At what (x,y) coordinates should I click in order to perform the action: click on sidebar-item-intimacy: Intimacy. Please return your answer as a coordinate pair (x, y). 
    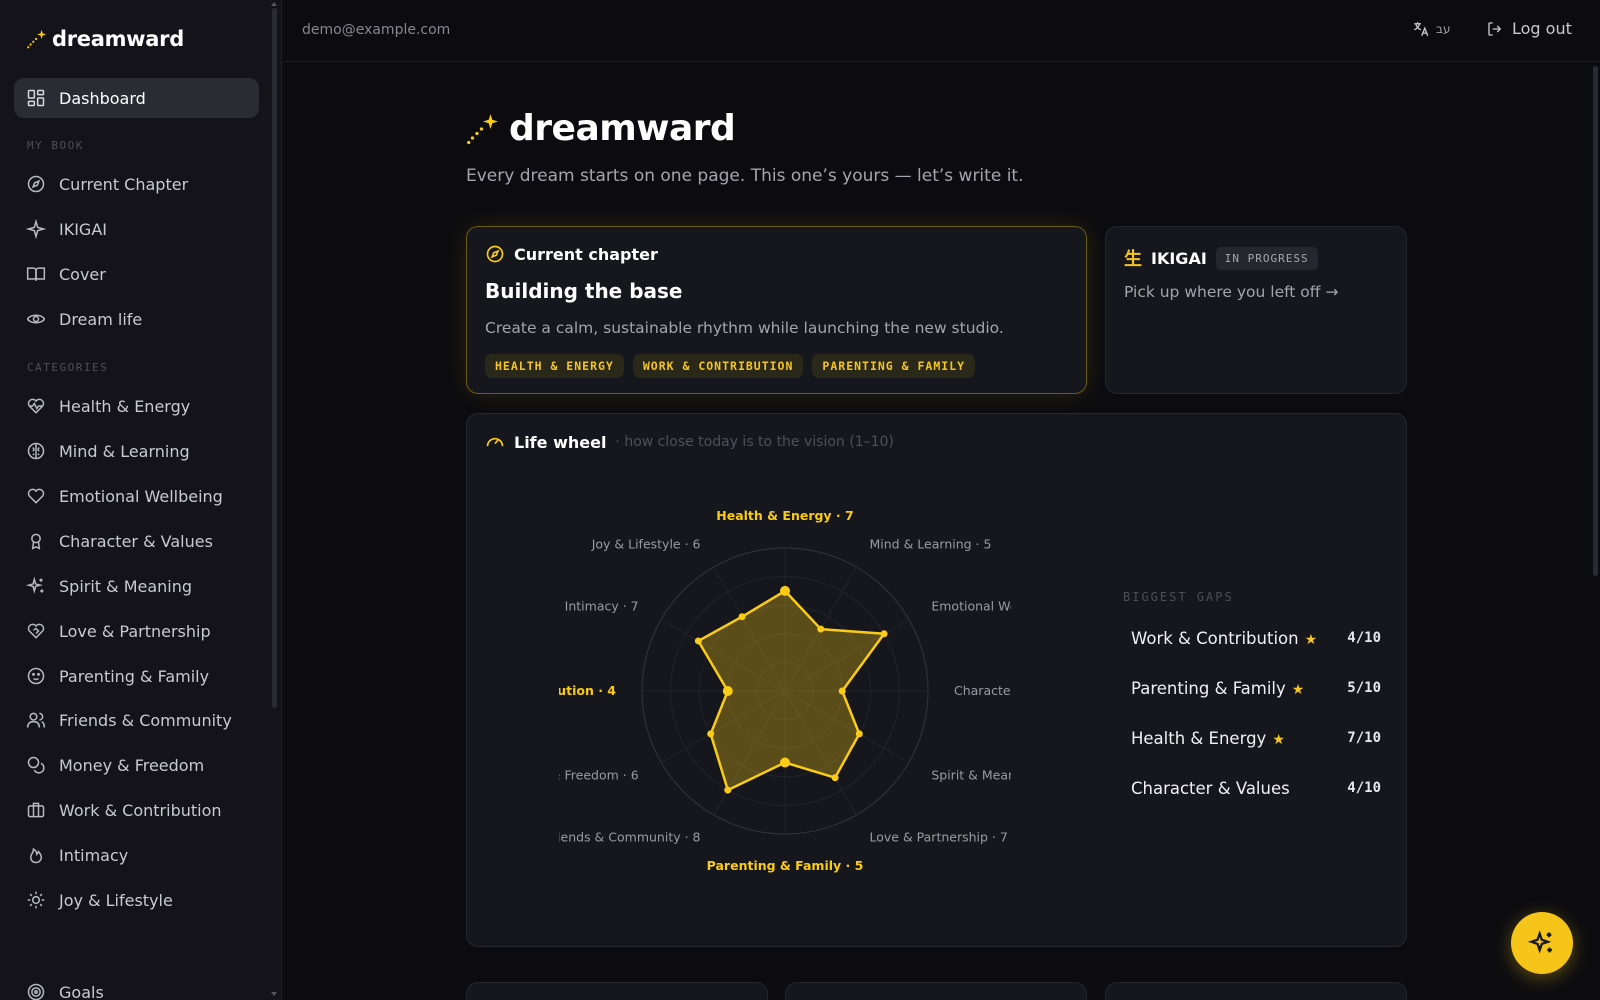
    Looking at the image, I should click on (136, 855).